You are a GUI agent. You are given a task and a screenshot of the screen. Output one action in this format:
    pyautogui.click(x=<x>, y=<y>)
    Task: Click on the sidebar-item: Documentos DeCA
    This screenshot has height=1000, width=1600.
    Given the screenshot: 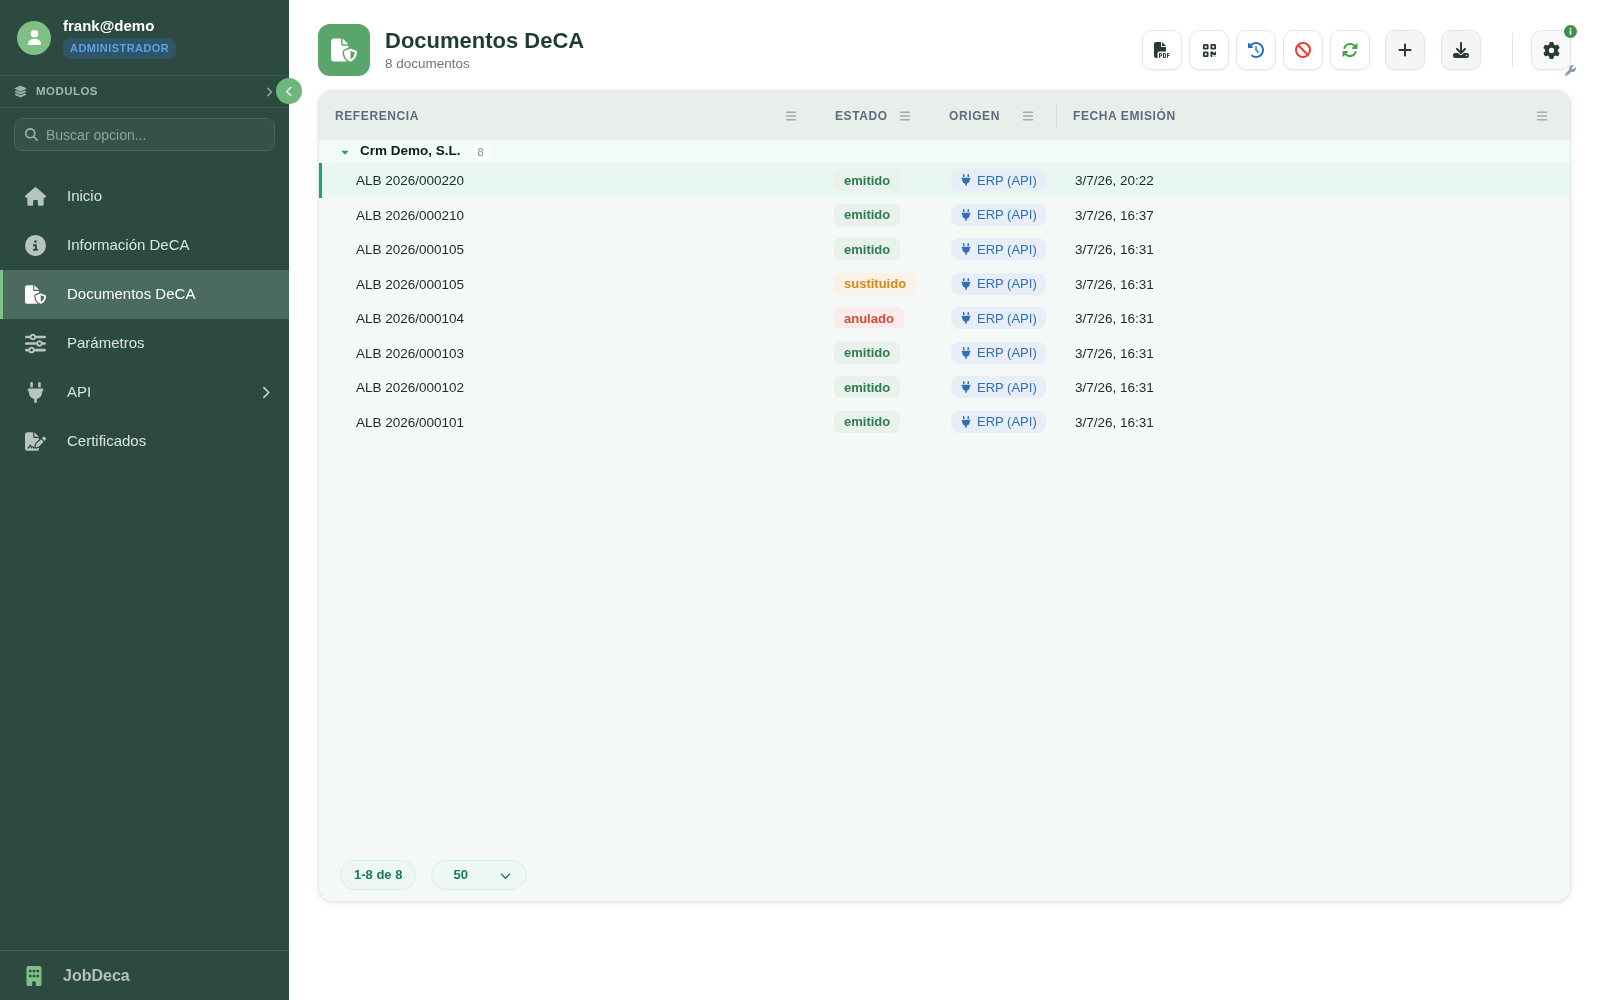 What is the action you would take?
    pyautogui.click(x=144, y=294)
    